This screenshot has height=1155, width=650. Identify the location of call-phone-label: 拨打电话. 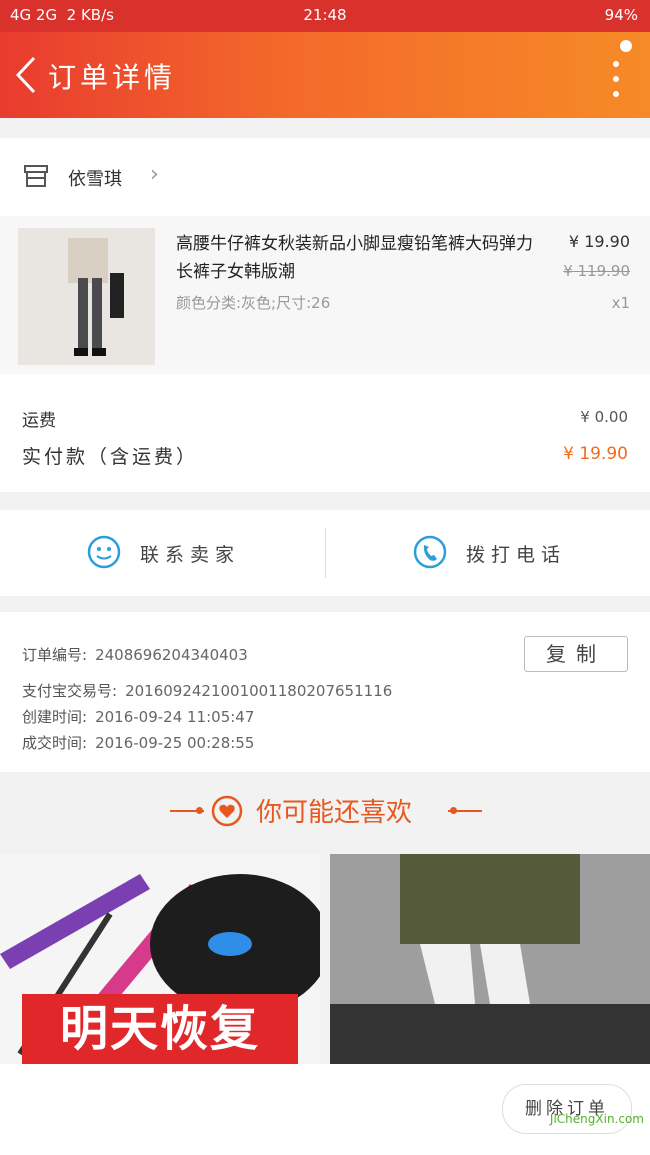
(516, 555).